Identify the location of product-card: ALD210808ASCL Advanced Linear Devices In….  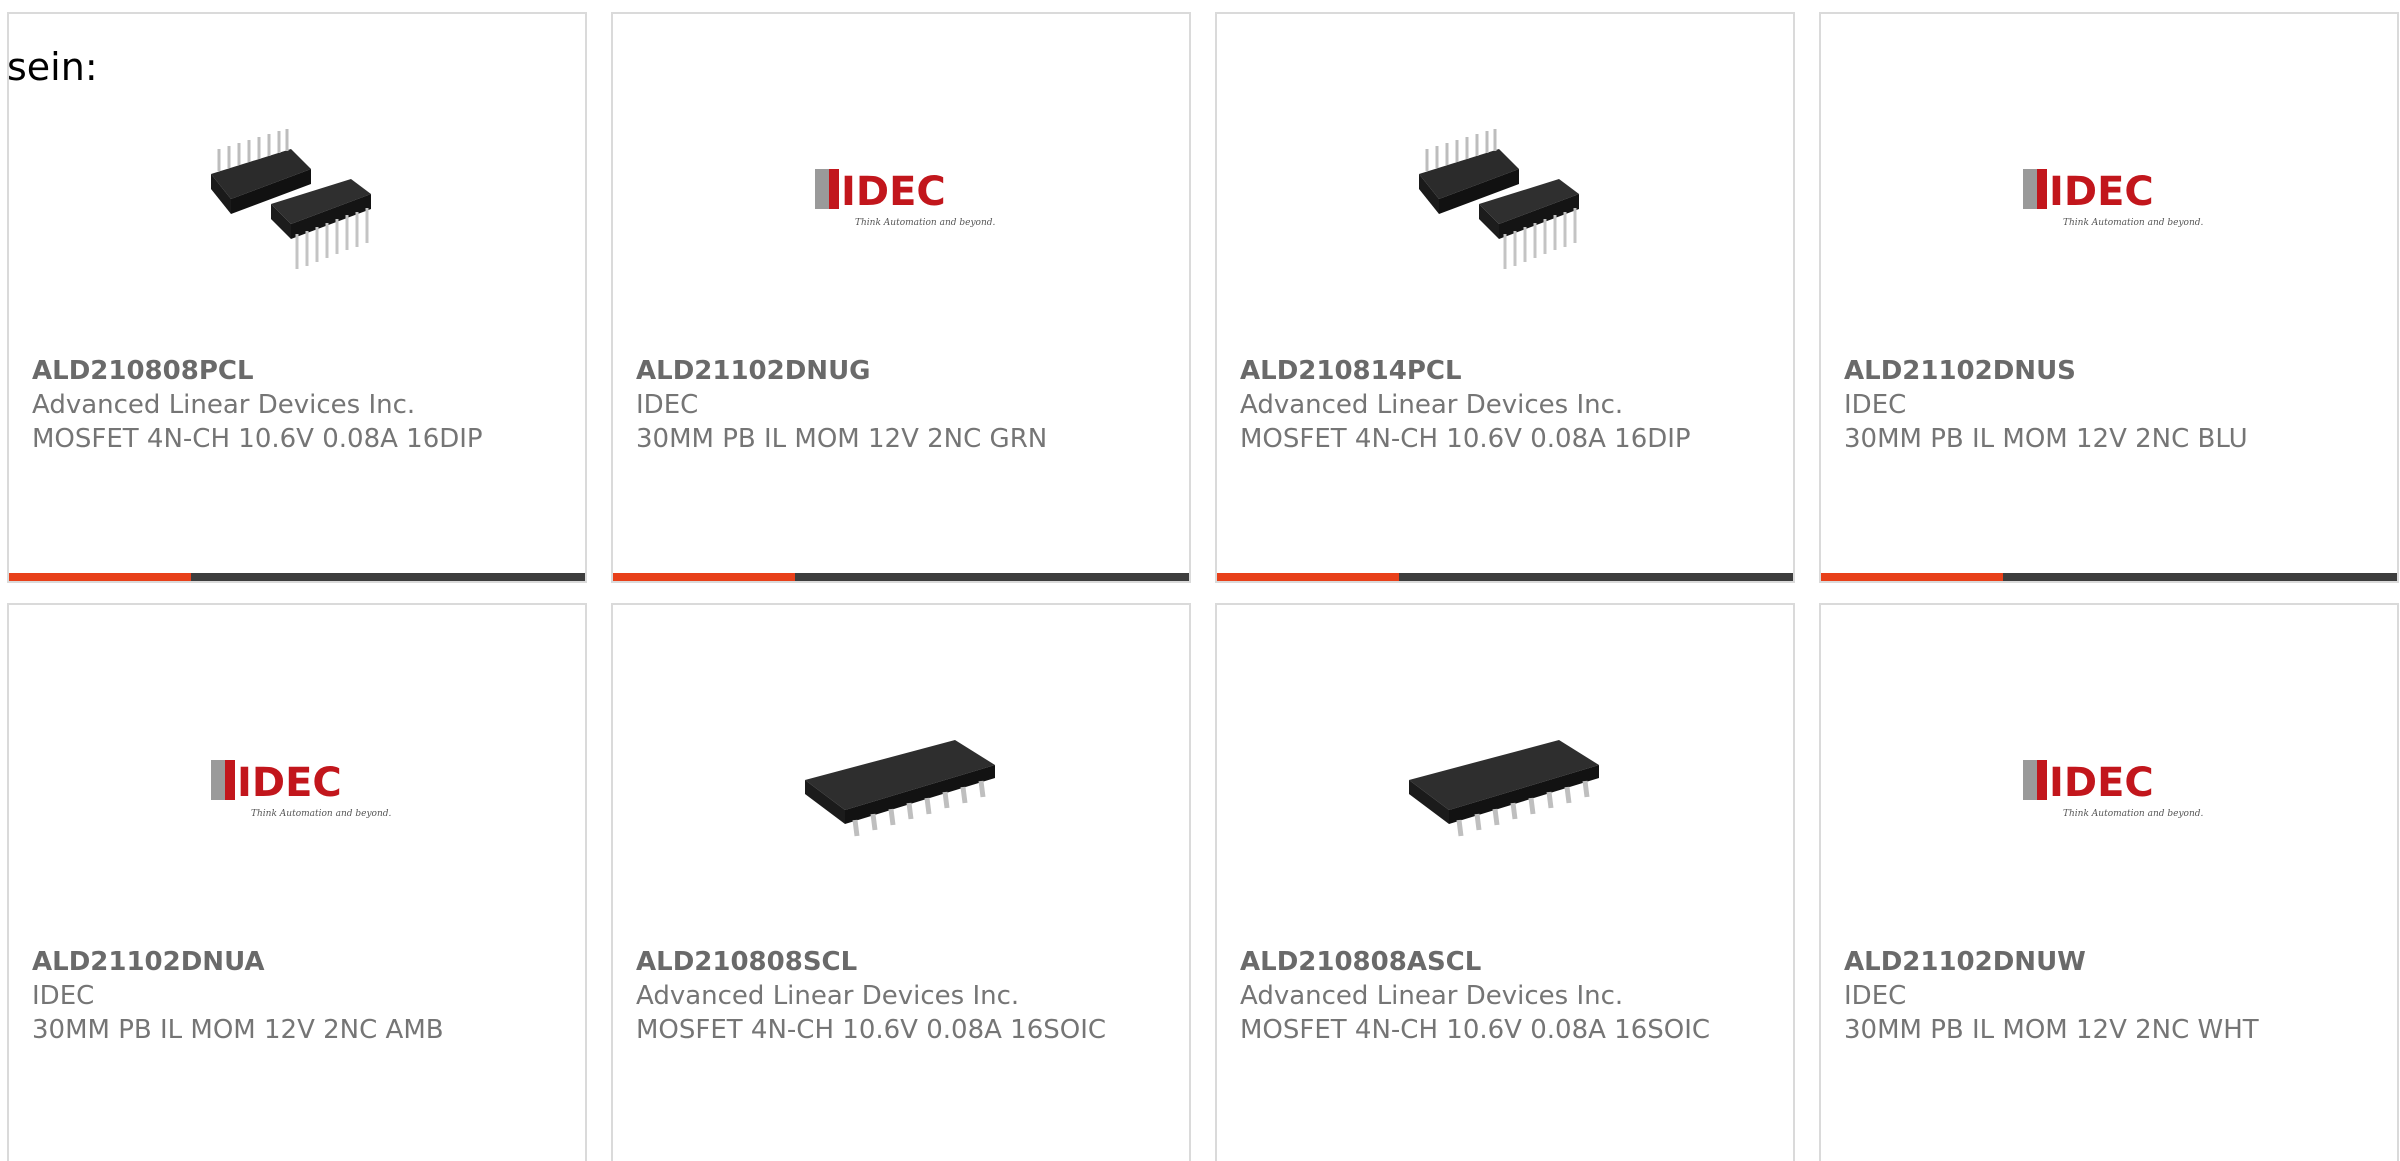
(1505, 882).